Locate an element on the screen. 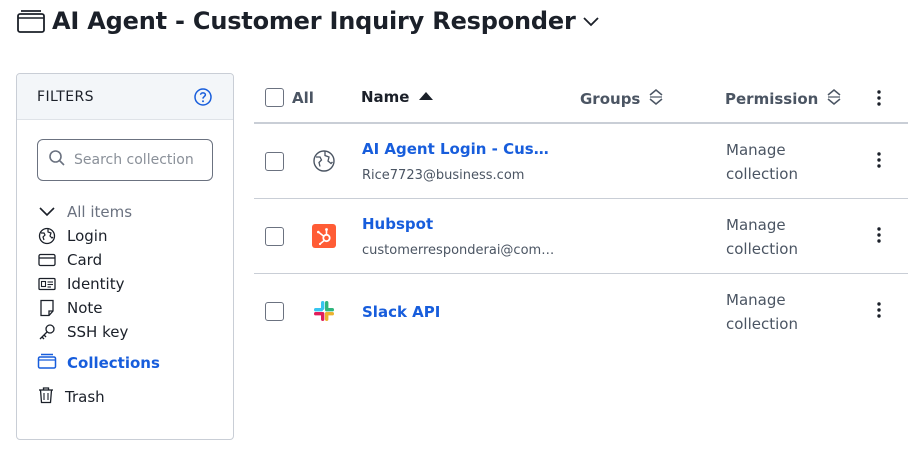 This screenshot has height=454, width=920. note-icon is located at coordinates (47, 308).